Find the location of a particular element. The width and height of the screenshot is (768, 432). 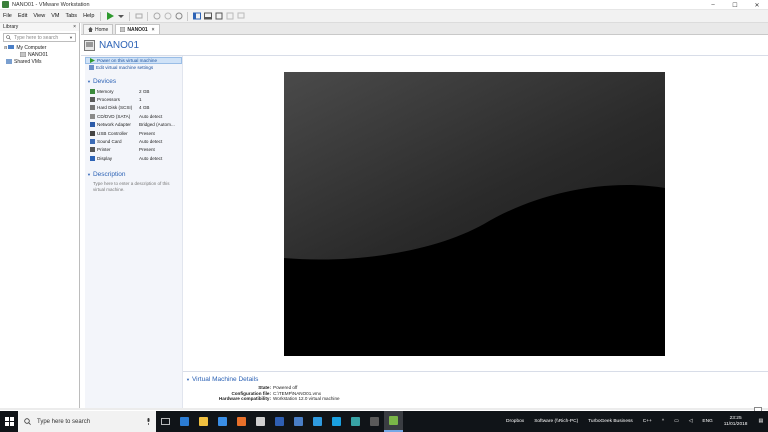

full-screen-button is located at coordinates (218, 16).